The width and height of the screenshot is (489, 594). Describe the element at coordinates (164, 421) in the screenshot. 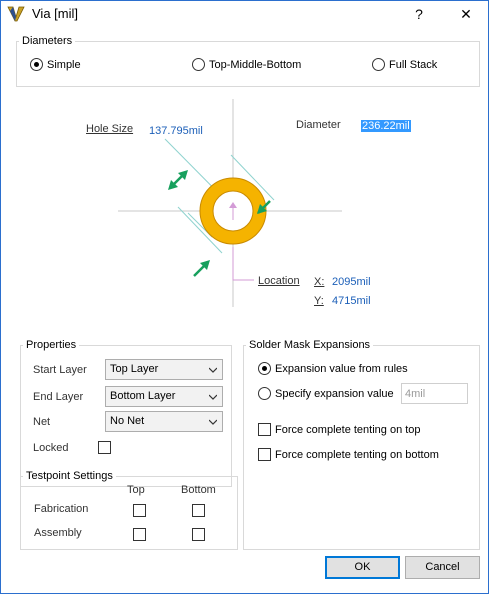

I see `net-select: No Net` at that location.